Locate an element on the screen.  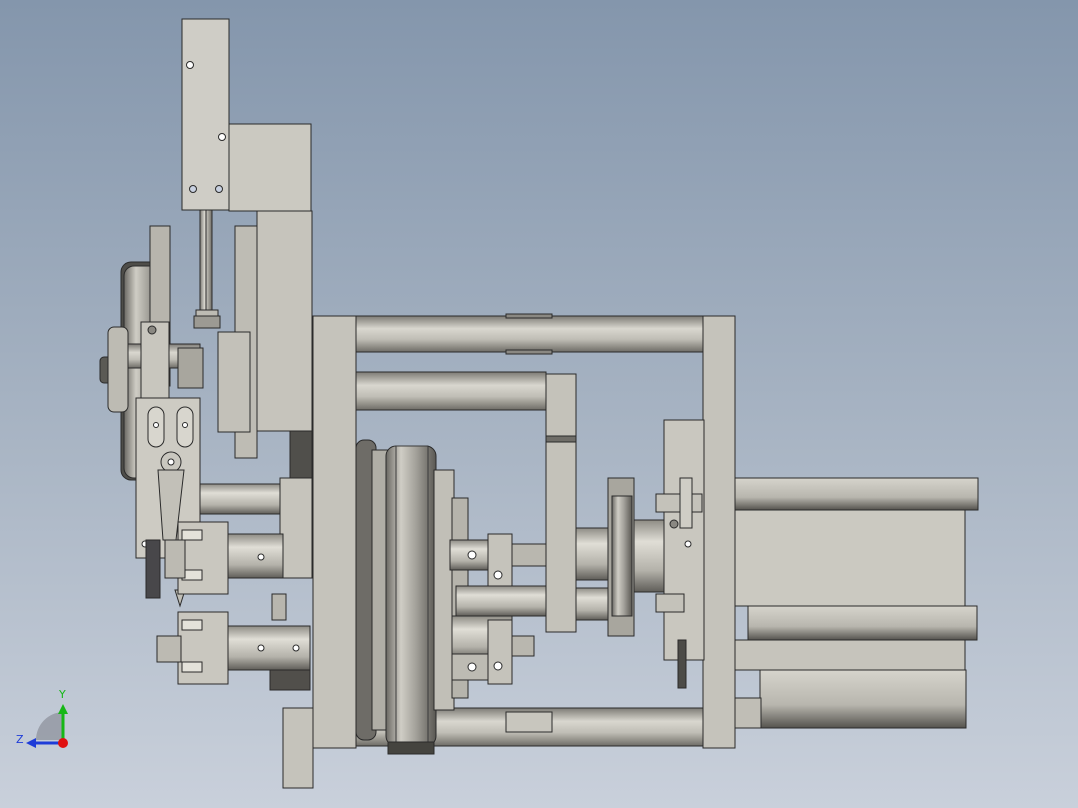
z-axis-label: Z is located at coordinates (20, 739).